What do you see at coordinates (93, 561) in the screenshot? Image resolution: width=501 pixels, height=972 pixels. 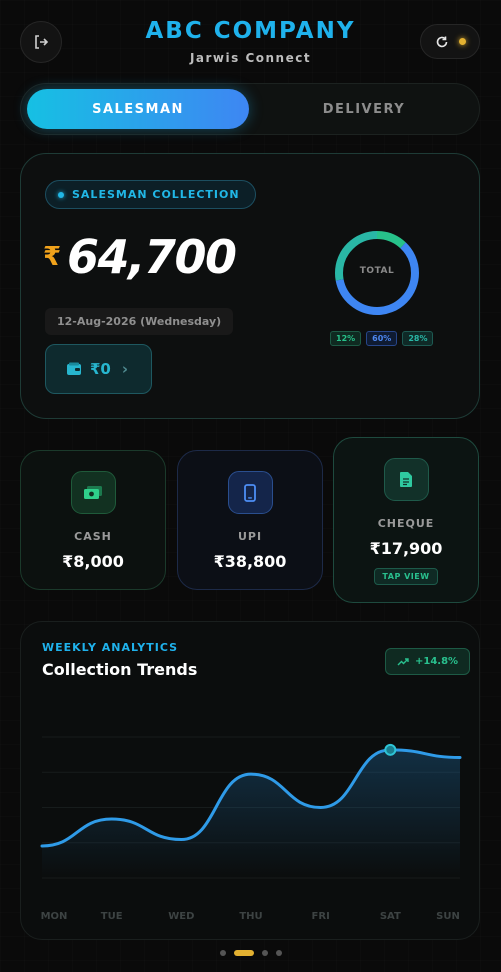 I see `cash-value: ₹8,000` at bounding box center [93, 561].